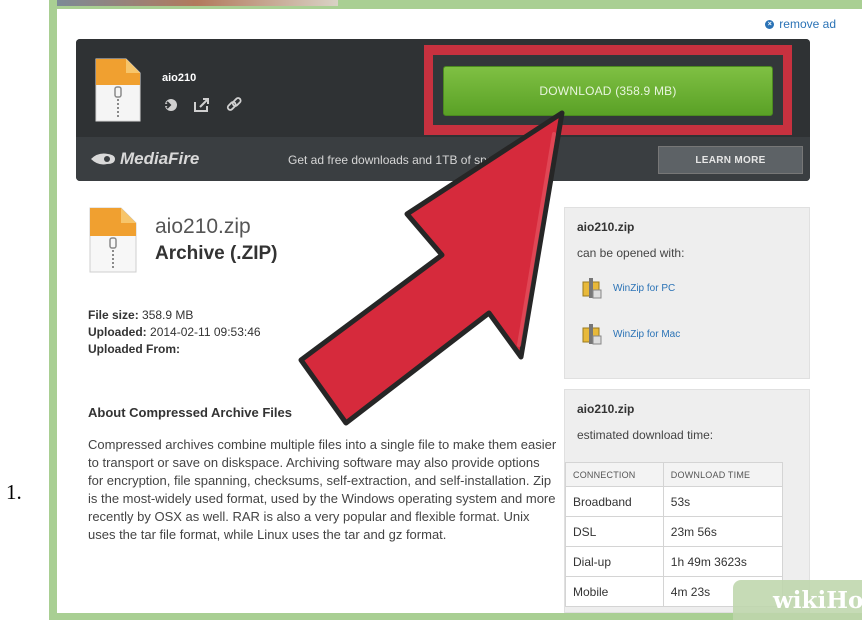 The image size is (862, 620). Describe the element at coordinates (844, 600) in the screenshot. I see `watermark-how: How` at that location.